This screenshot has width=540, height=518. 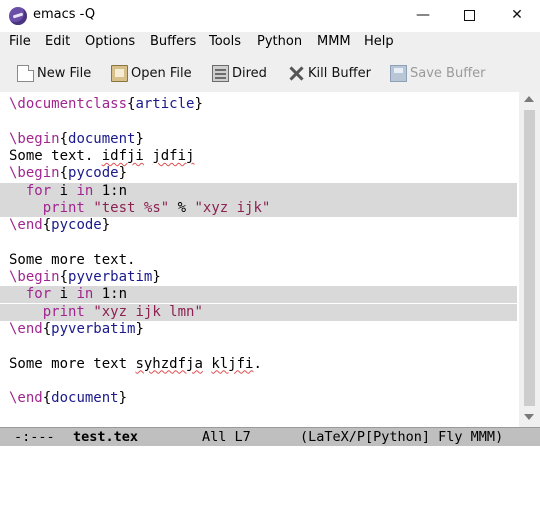 I want to click on editor-line: \end{pycode}, so click(x=258, y=225).